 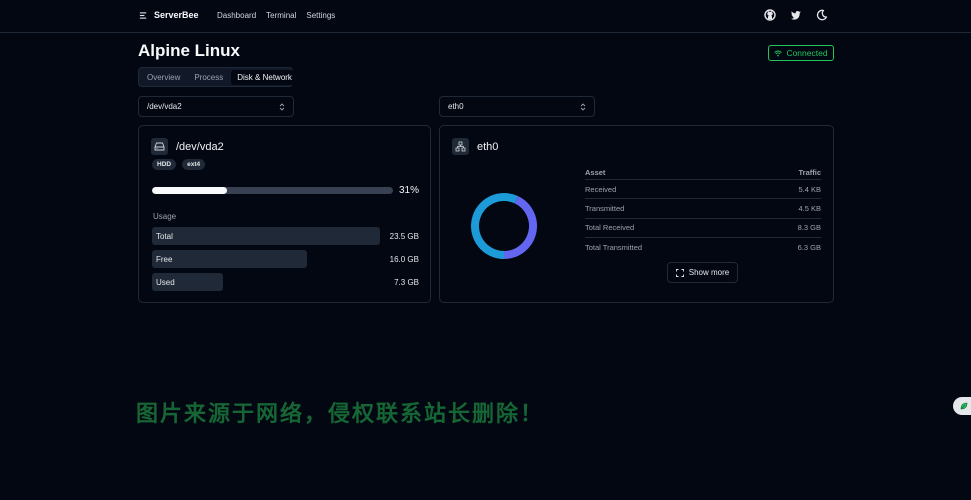 What do you see at coordinates (809, 248) in the screenshot?
I see `traffic-cell: 6.3 GB` at bounding box center [809, 248].